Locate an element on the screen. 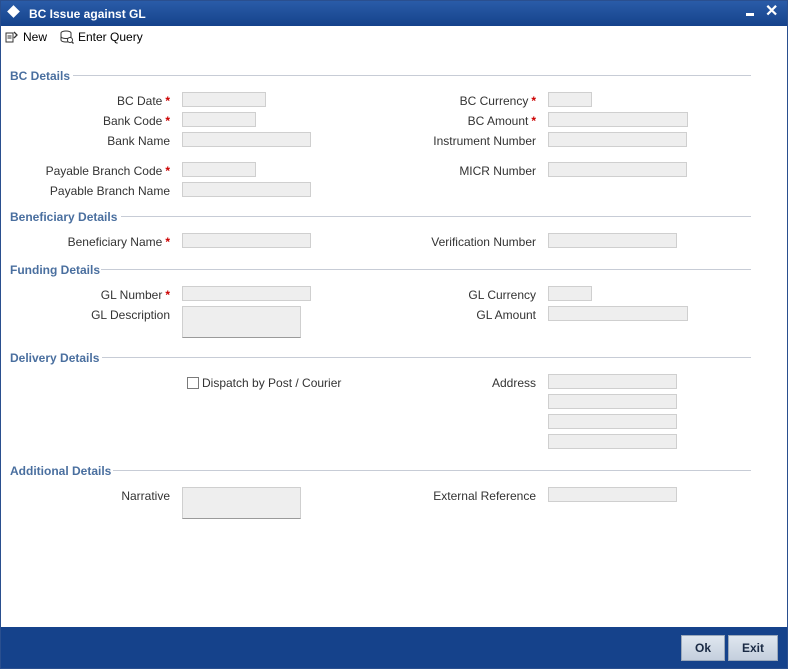  exit-button: Exit is located at coordinates (753, 648).